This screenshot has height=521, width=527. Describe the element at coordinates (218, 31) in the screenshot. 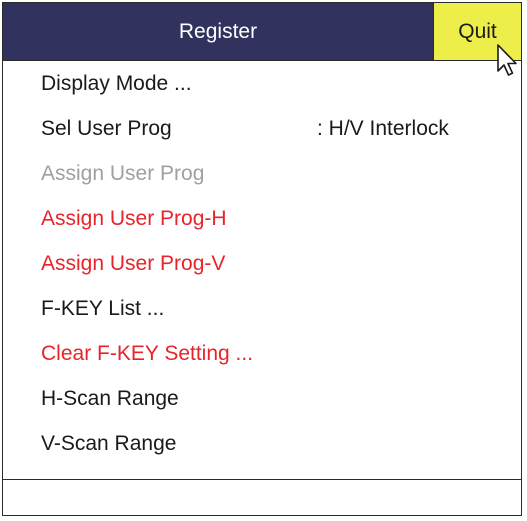

I see `menu-title: Register` at that location.